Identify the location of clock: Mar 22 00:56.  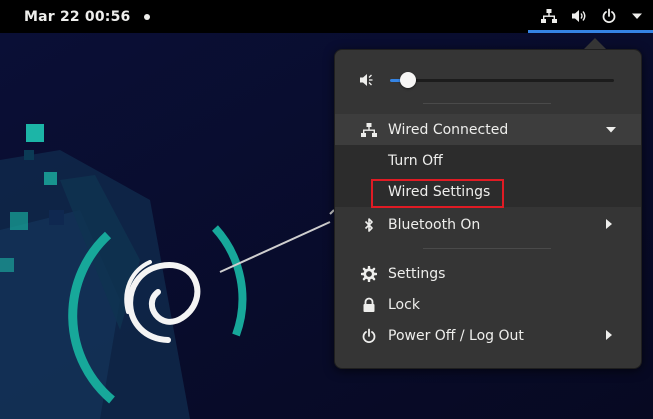
(77, 17).